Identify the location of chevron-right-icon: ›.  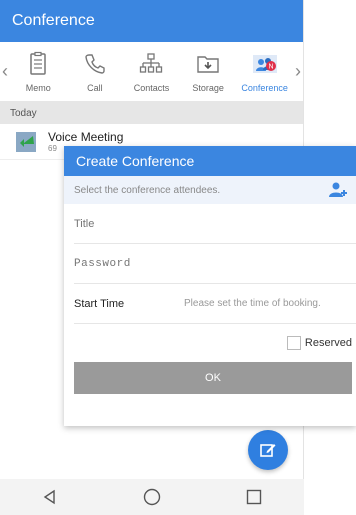
(298, 71).